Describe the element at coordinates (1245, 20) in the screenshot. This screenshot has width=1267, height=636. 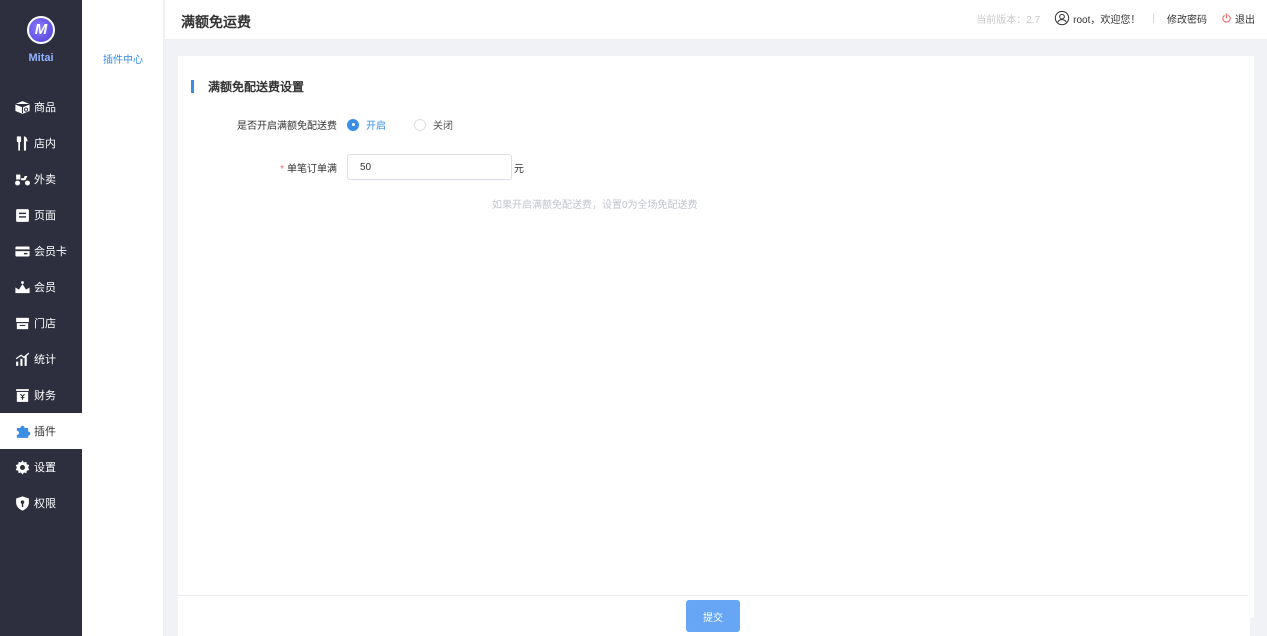
I see `logout-label: 退出` at that location.